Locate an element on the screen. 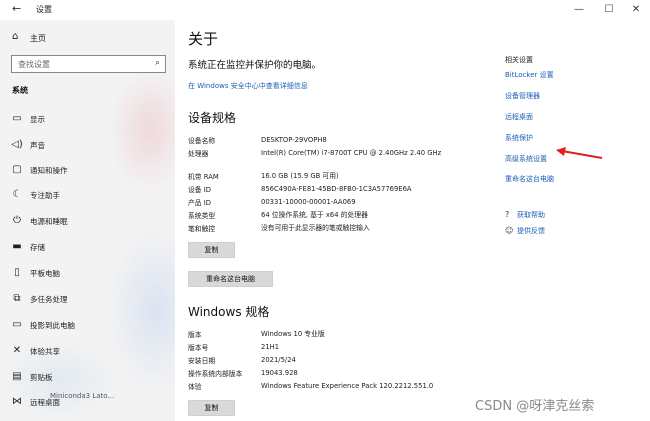 This screenshot has width=650, height=421. moon-icon: ☾ is located at coordinates (17, 194).